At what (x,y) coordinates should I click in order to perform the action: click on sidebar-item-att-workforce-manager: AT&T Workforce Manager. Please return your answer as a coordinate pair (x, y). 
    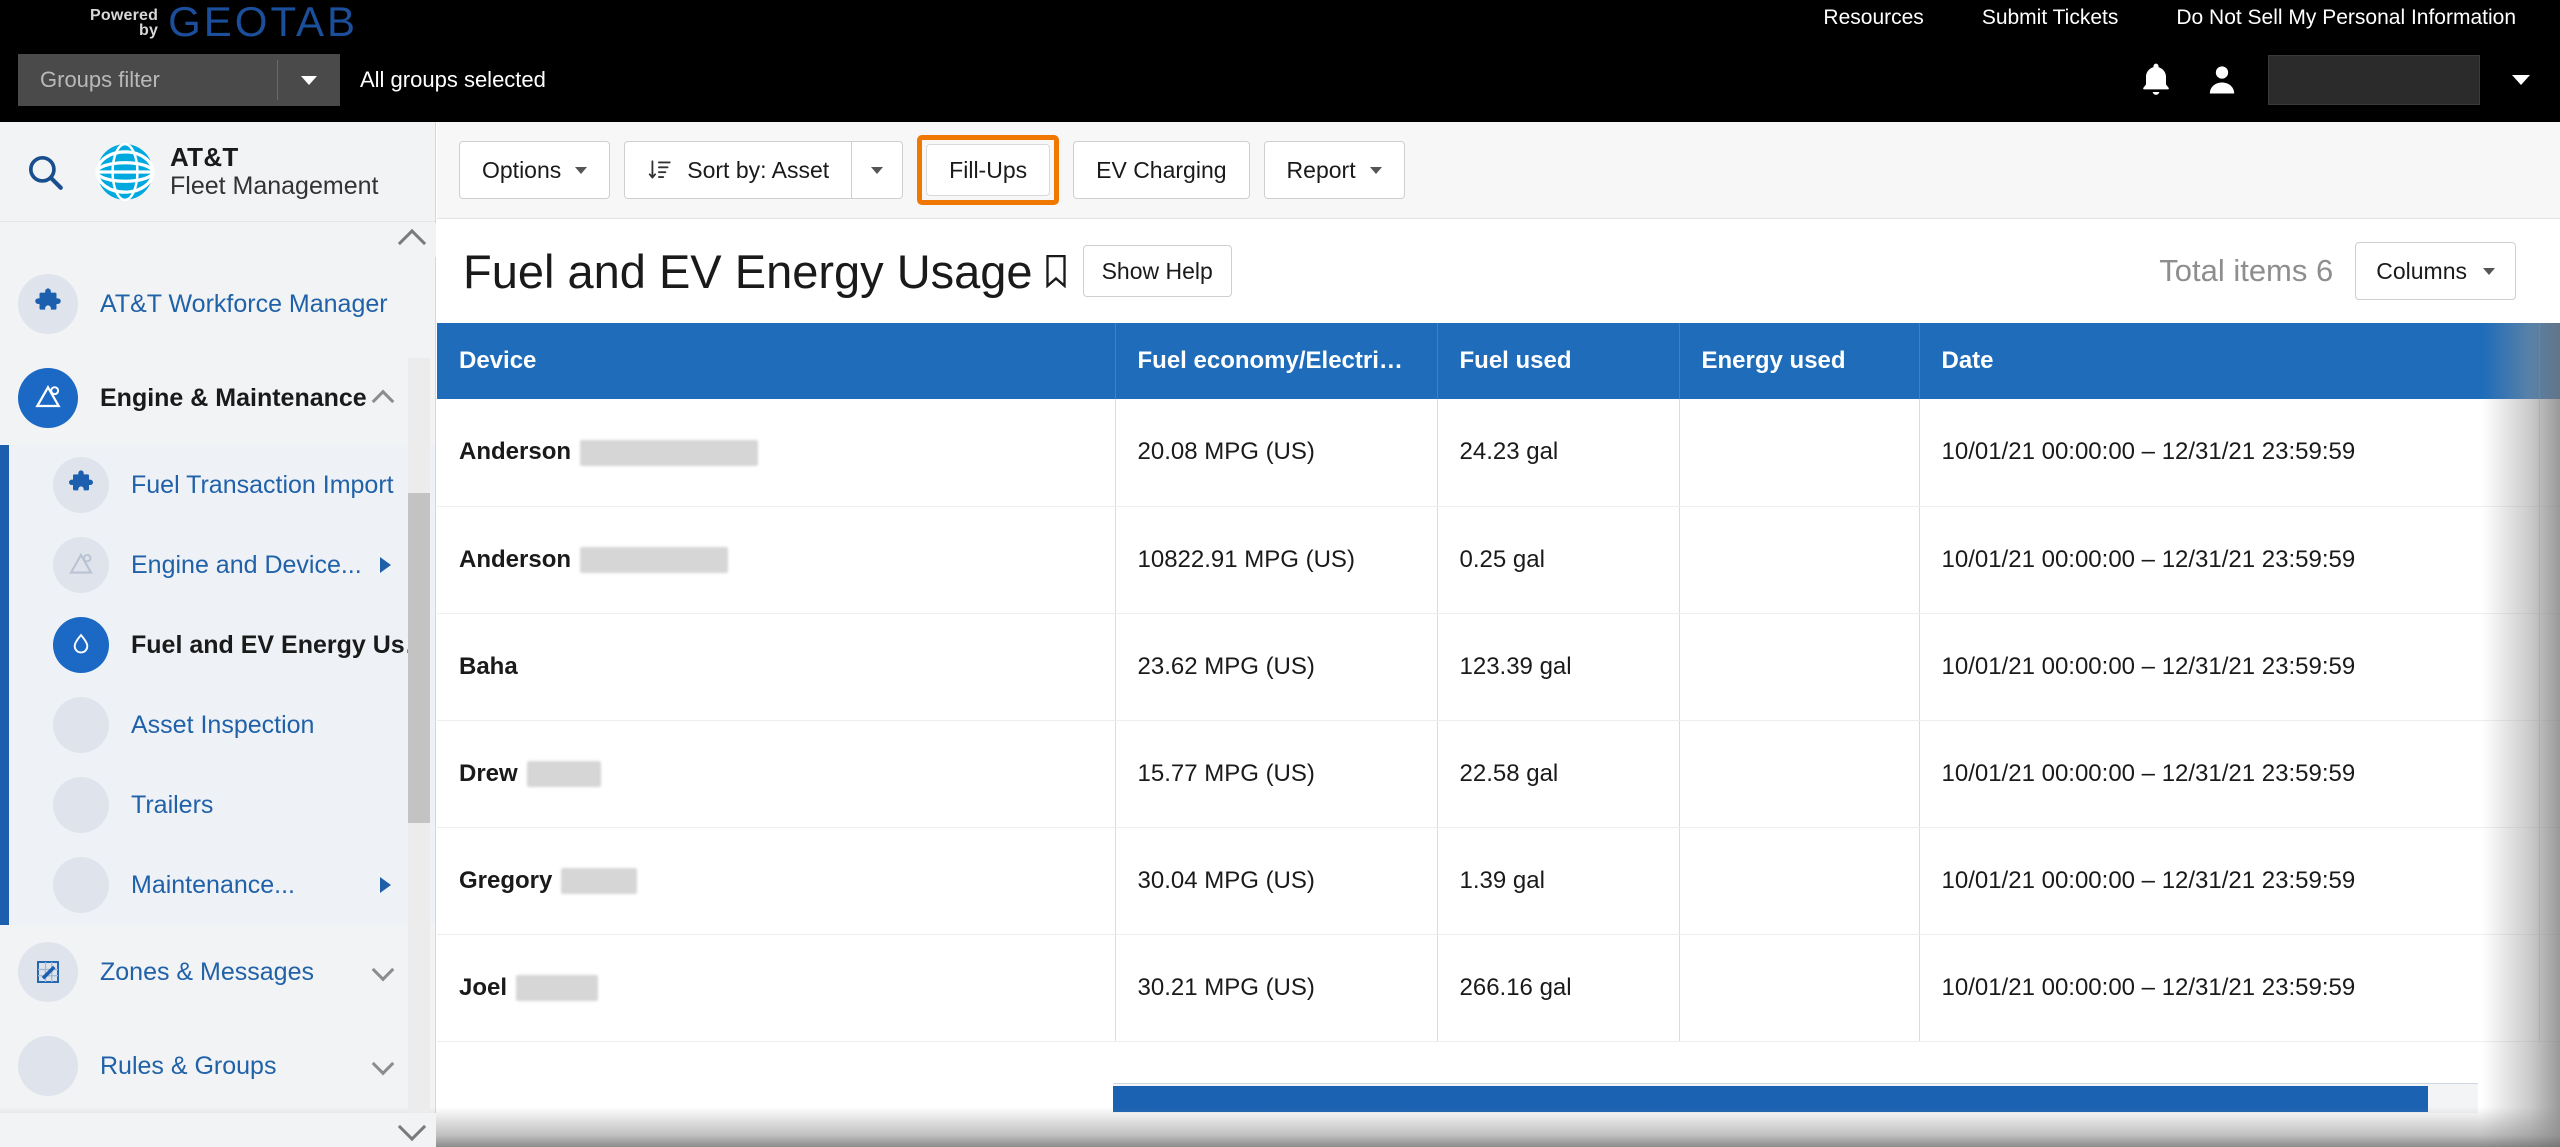
    Looking at the image, I should click on (217, 304).